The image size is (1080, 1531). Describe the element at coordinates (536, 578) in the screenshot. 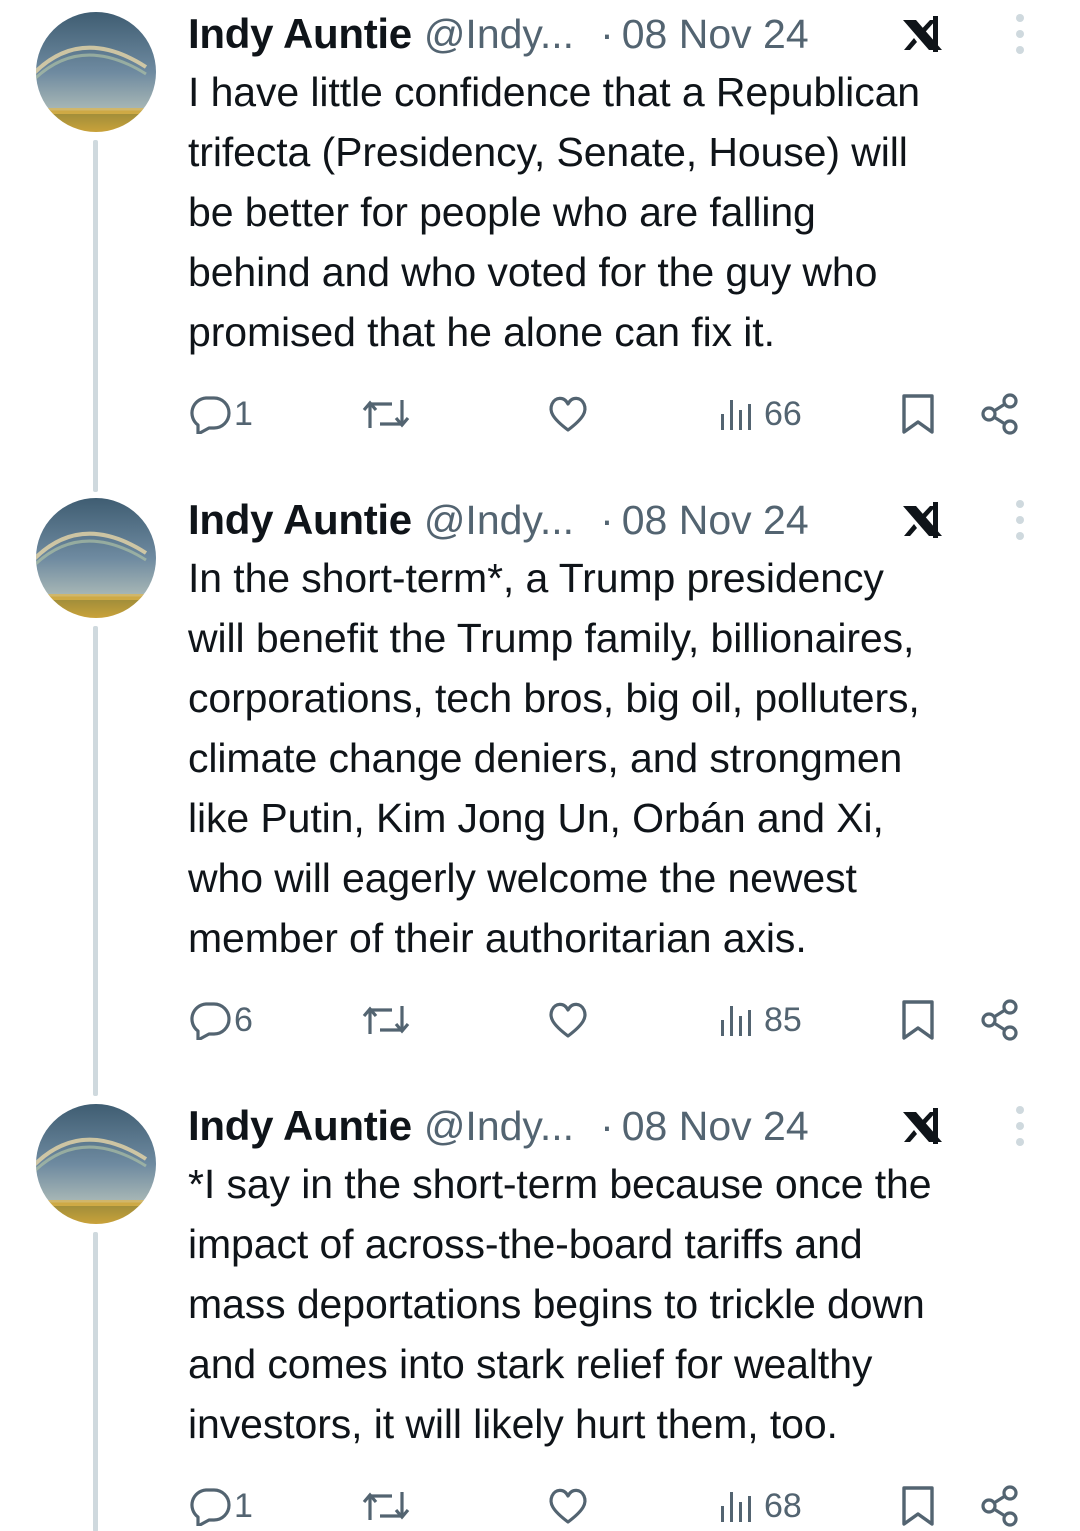

I see `tweet-text-line: In the short-term*, a Trump presidency` at that location.